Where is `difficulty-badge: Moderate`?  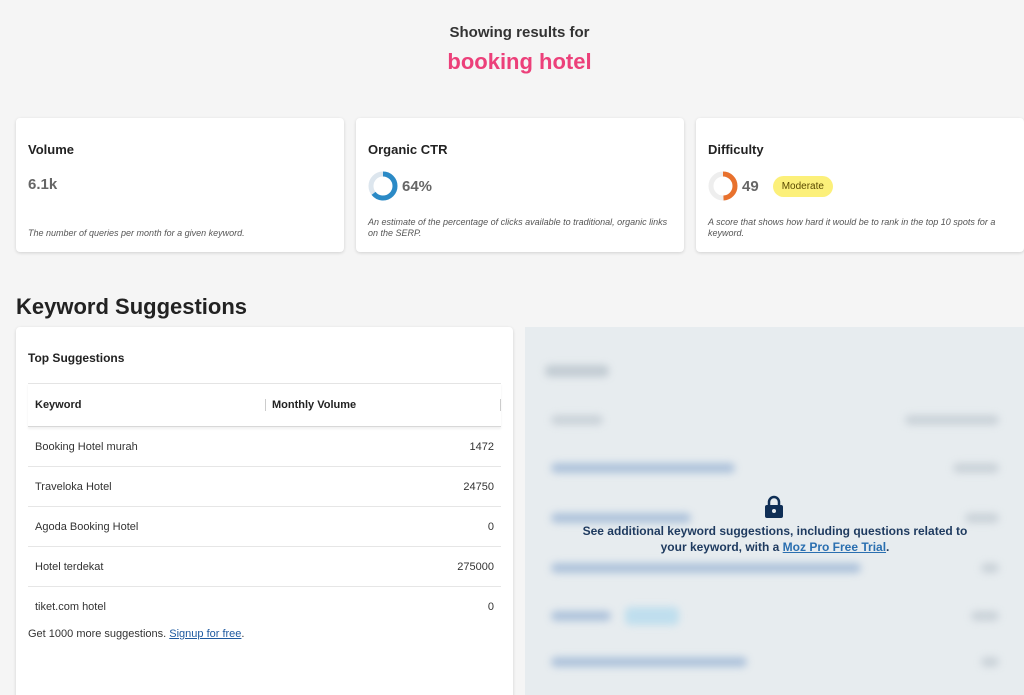
difficulty-badge: Moderate is located at coordinates (802, 186).